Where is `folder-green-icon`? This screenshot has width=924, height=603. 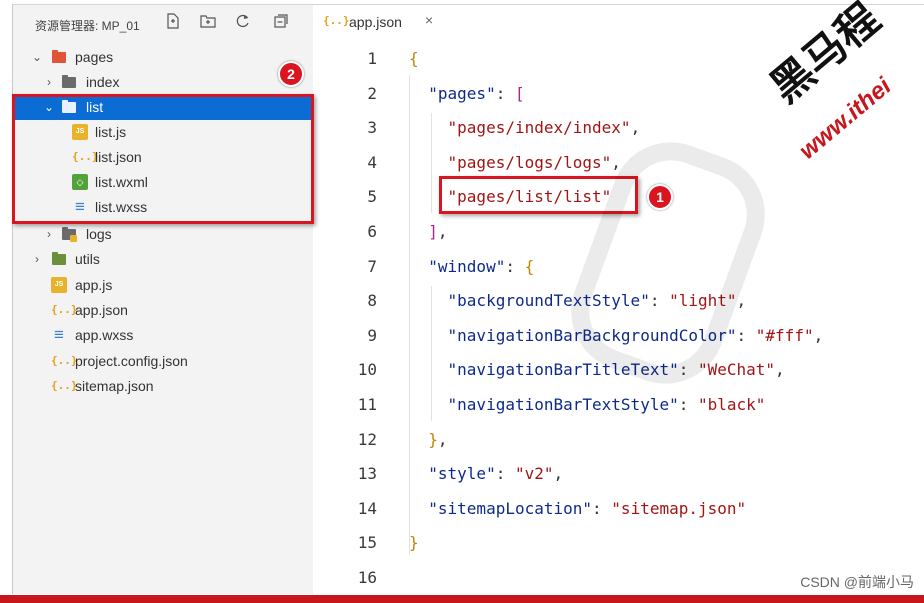
folder-green-icon is located at coordinates (59, 259).